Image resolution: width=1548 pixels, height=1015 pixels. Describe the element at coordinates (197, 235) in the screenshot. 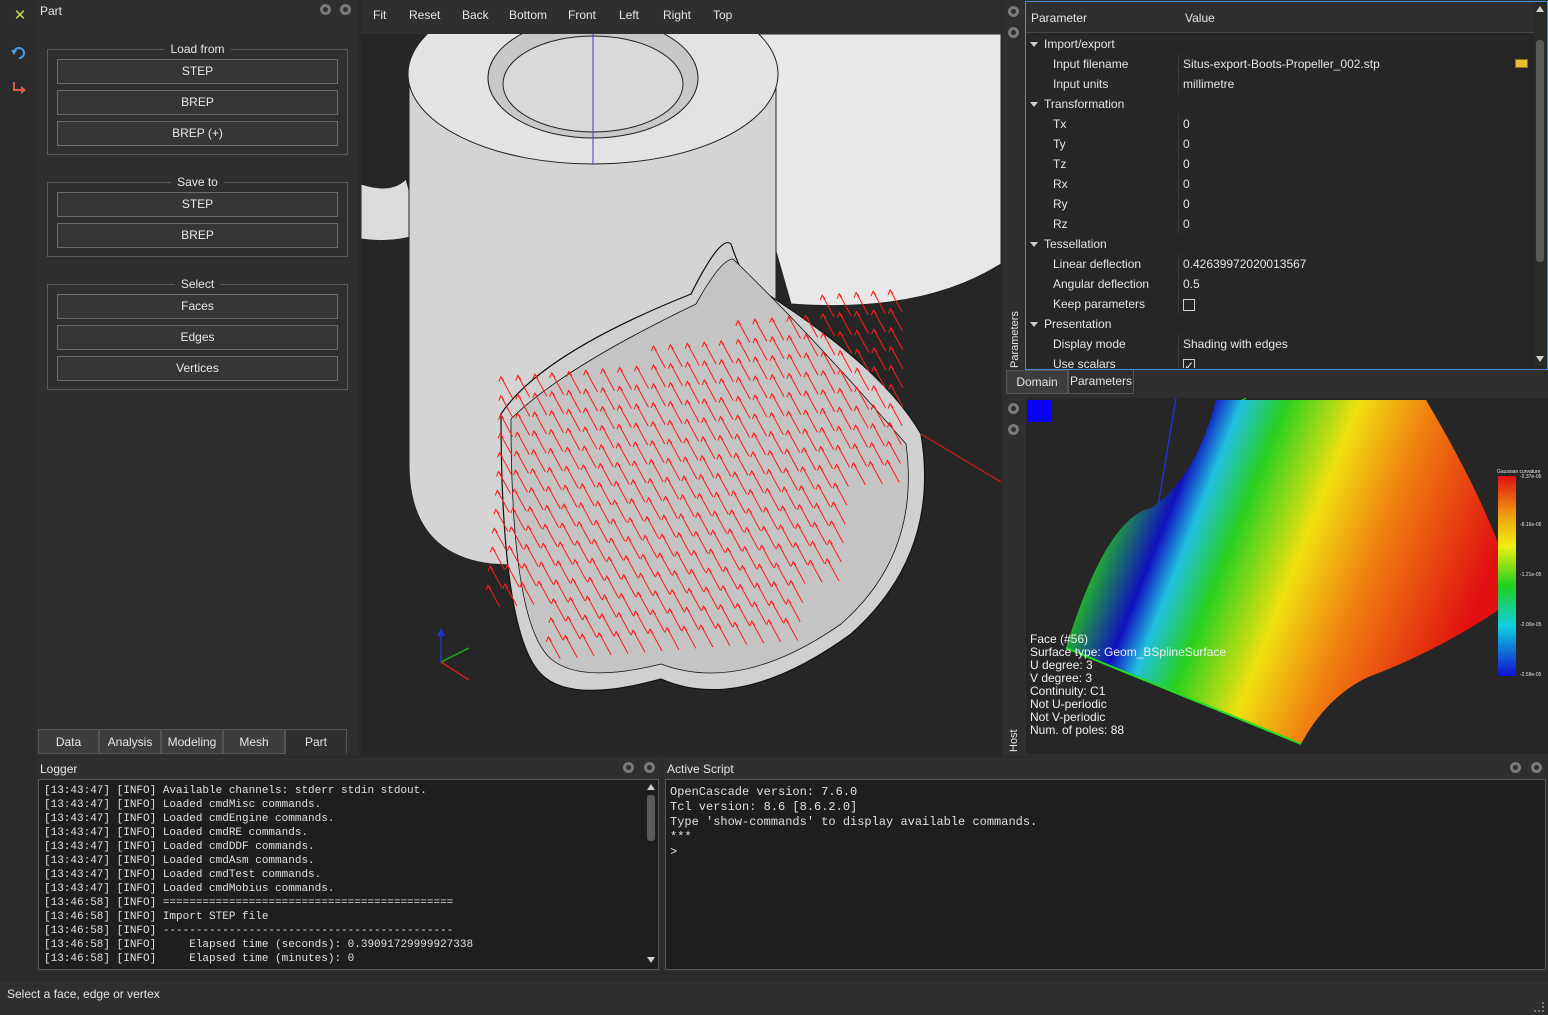

I see `save-brep-button: BREP` at that location.